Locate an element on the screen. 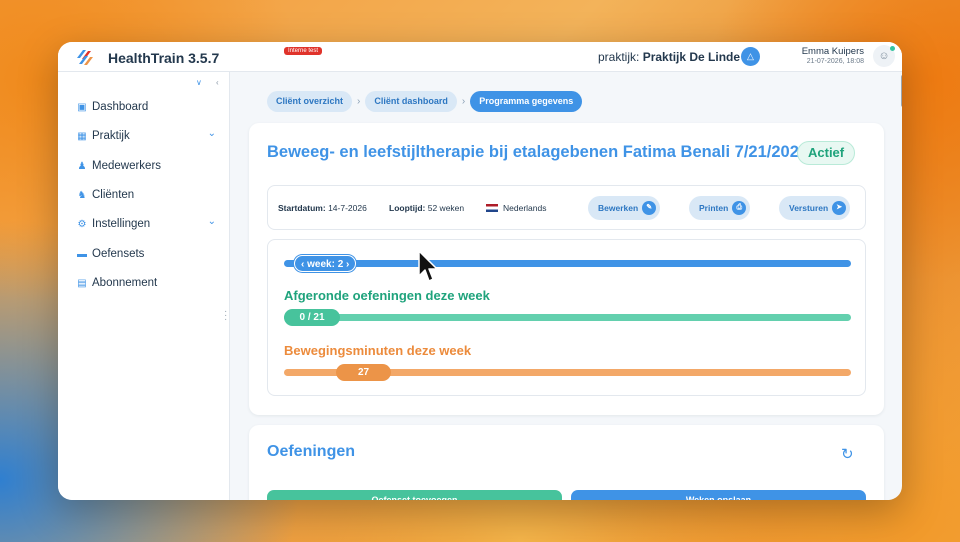  practice-label: praktijk: is located at coordinates (619, 57).